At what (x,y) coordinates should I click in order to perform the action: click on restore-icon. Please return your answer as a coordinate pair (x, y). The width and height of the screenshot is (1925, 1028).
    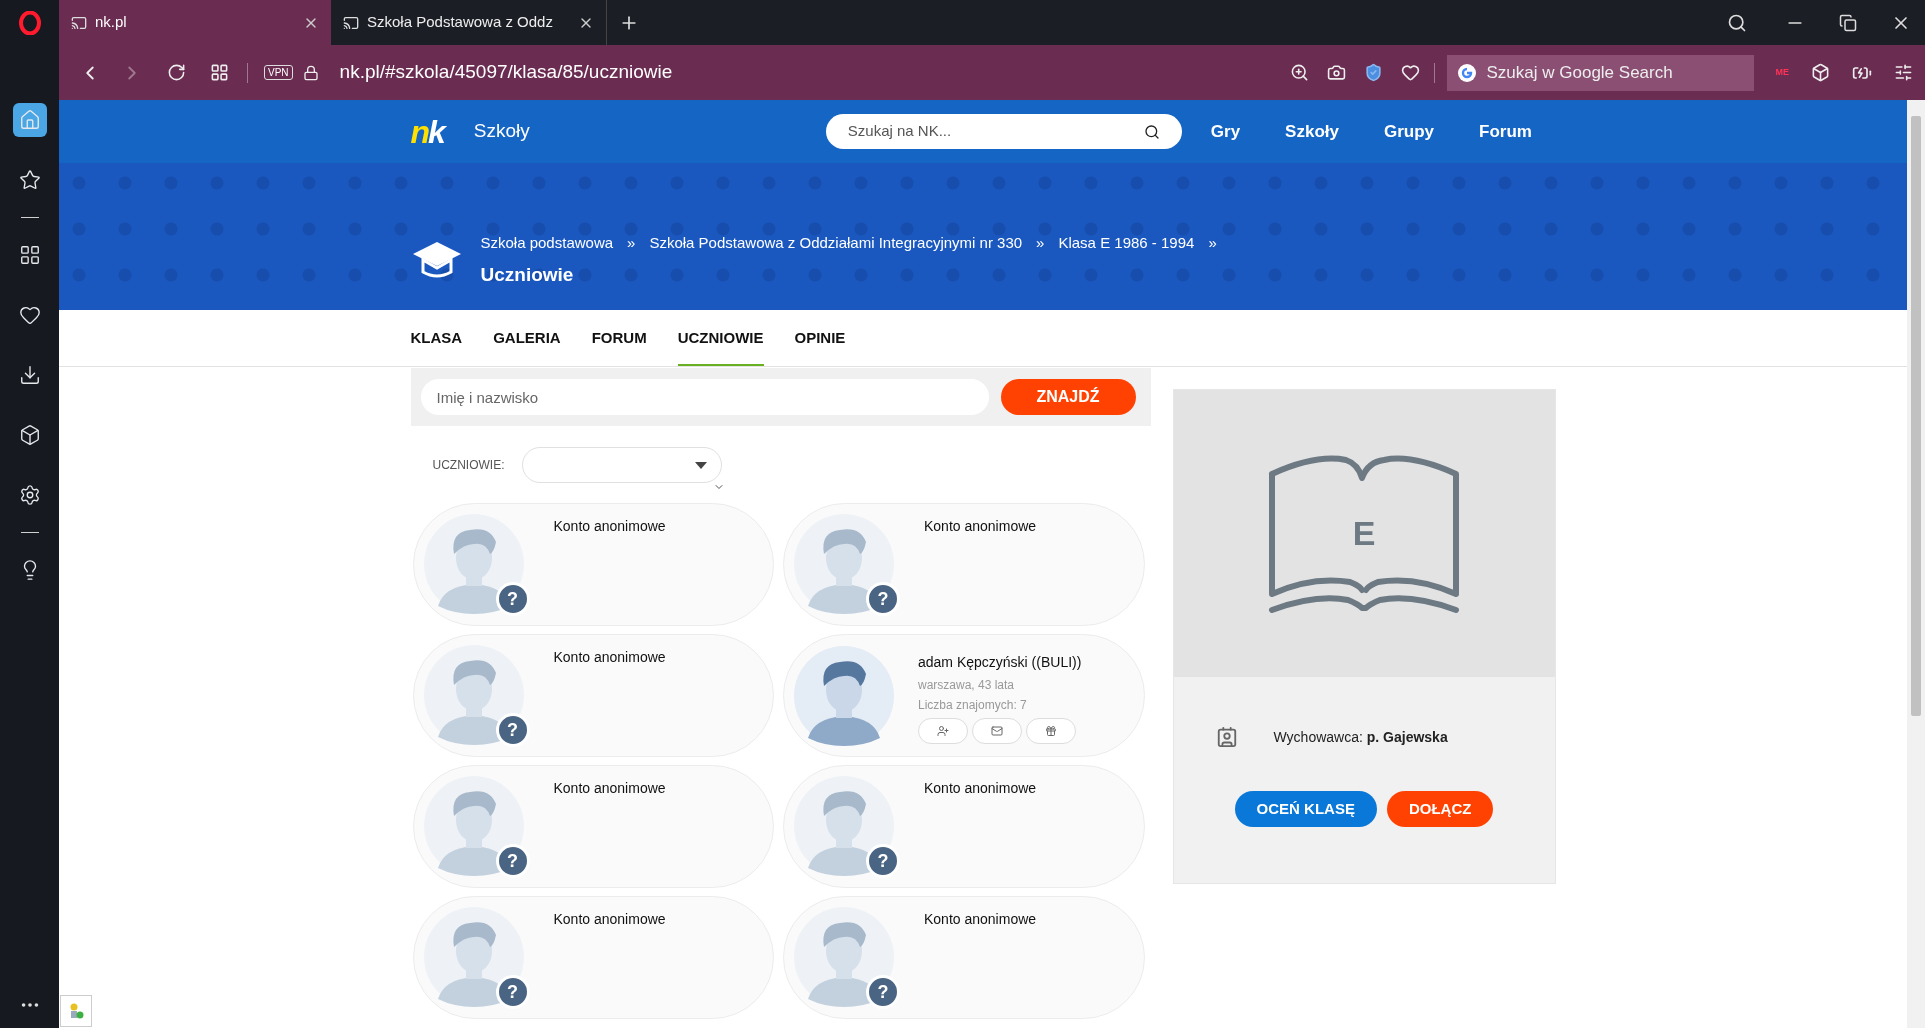
    Looking at the image, I should click on (1848, 22).